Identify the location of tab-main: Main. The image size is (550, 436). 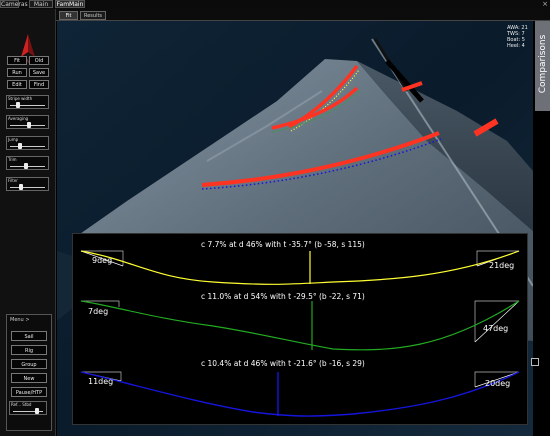
(41, 4).